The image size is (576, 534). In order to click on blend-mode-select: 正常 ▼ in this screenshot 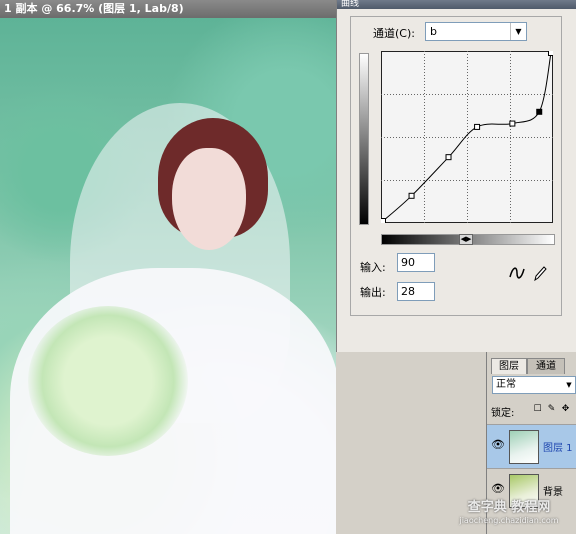, I will do `click(534, 385)`.